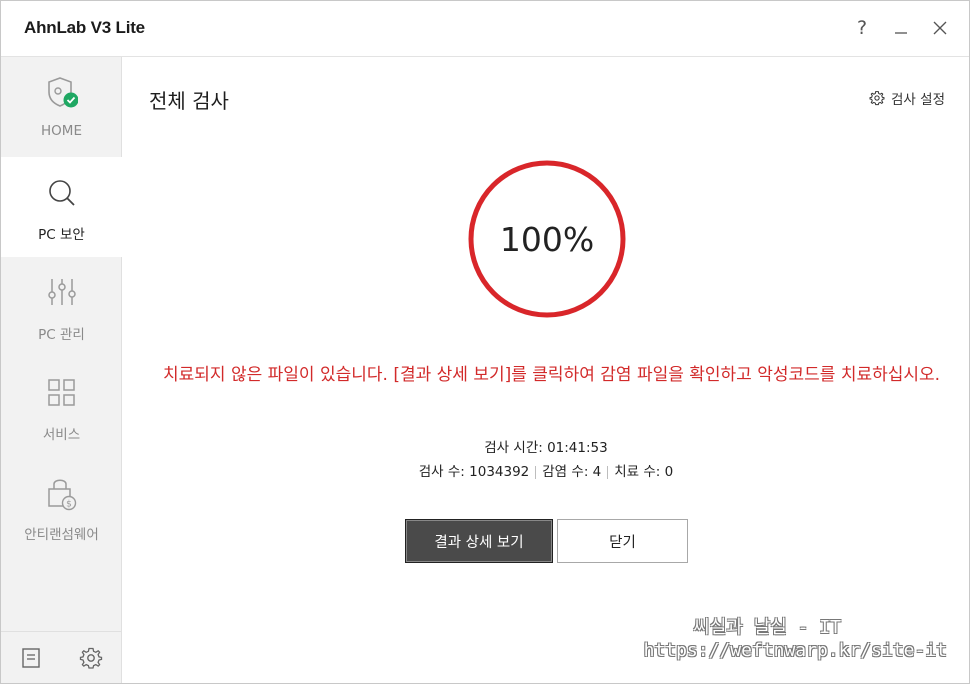  Describe the element at coordinates (61, 535) in the screenshot. I see `sidebar-item-label: 안티랜섬웨어` at that location.